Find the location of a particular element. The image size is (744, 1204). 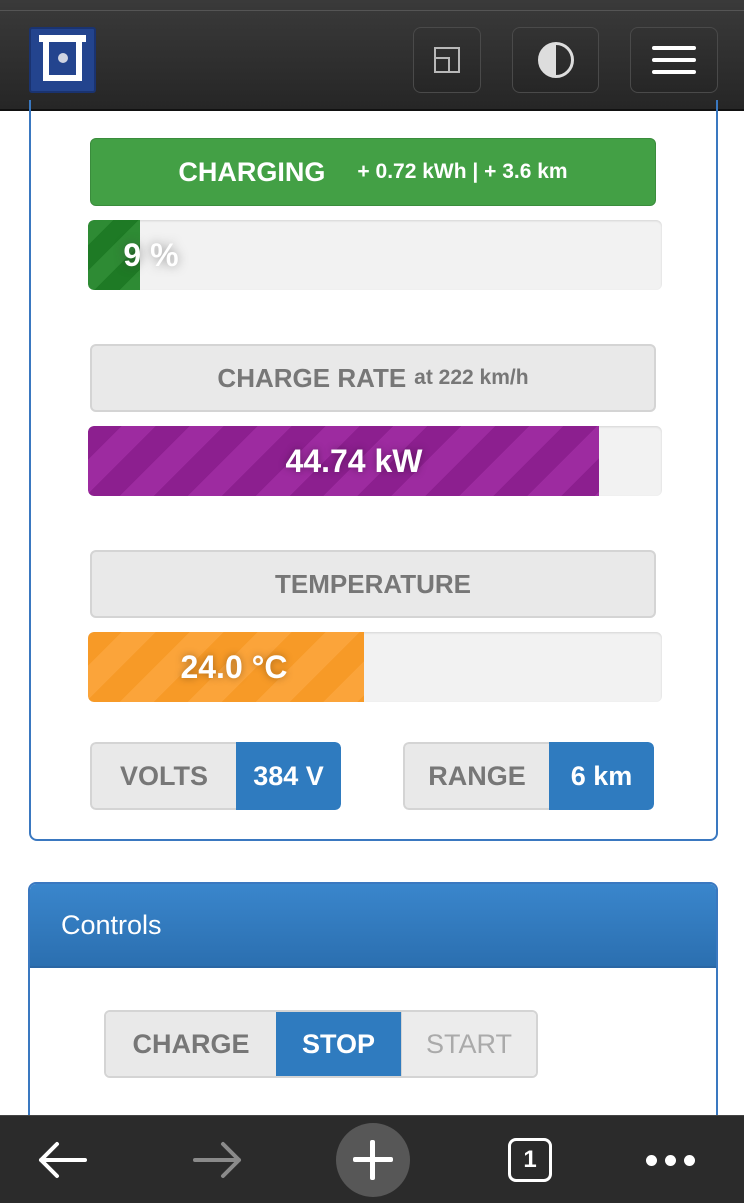

charge-rate-bar: 44.74 kW is located at coordinates (375, 461).